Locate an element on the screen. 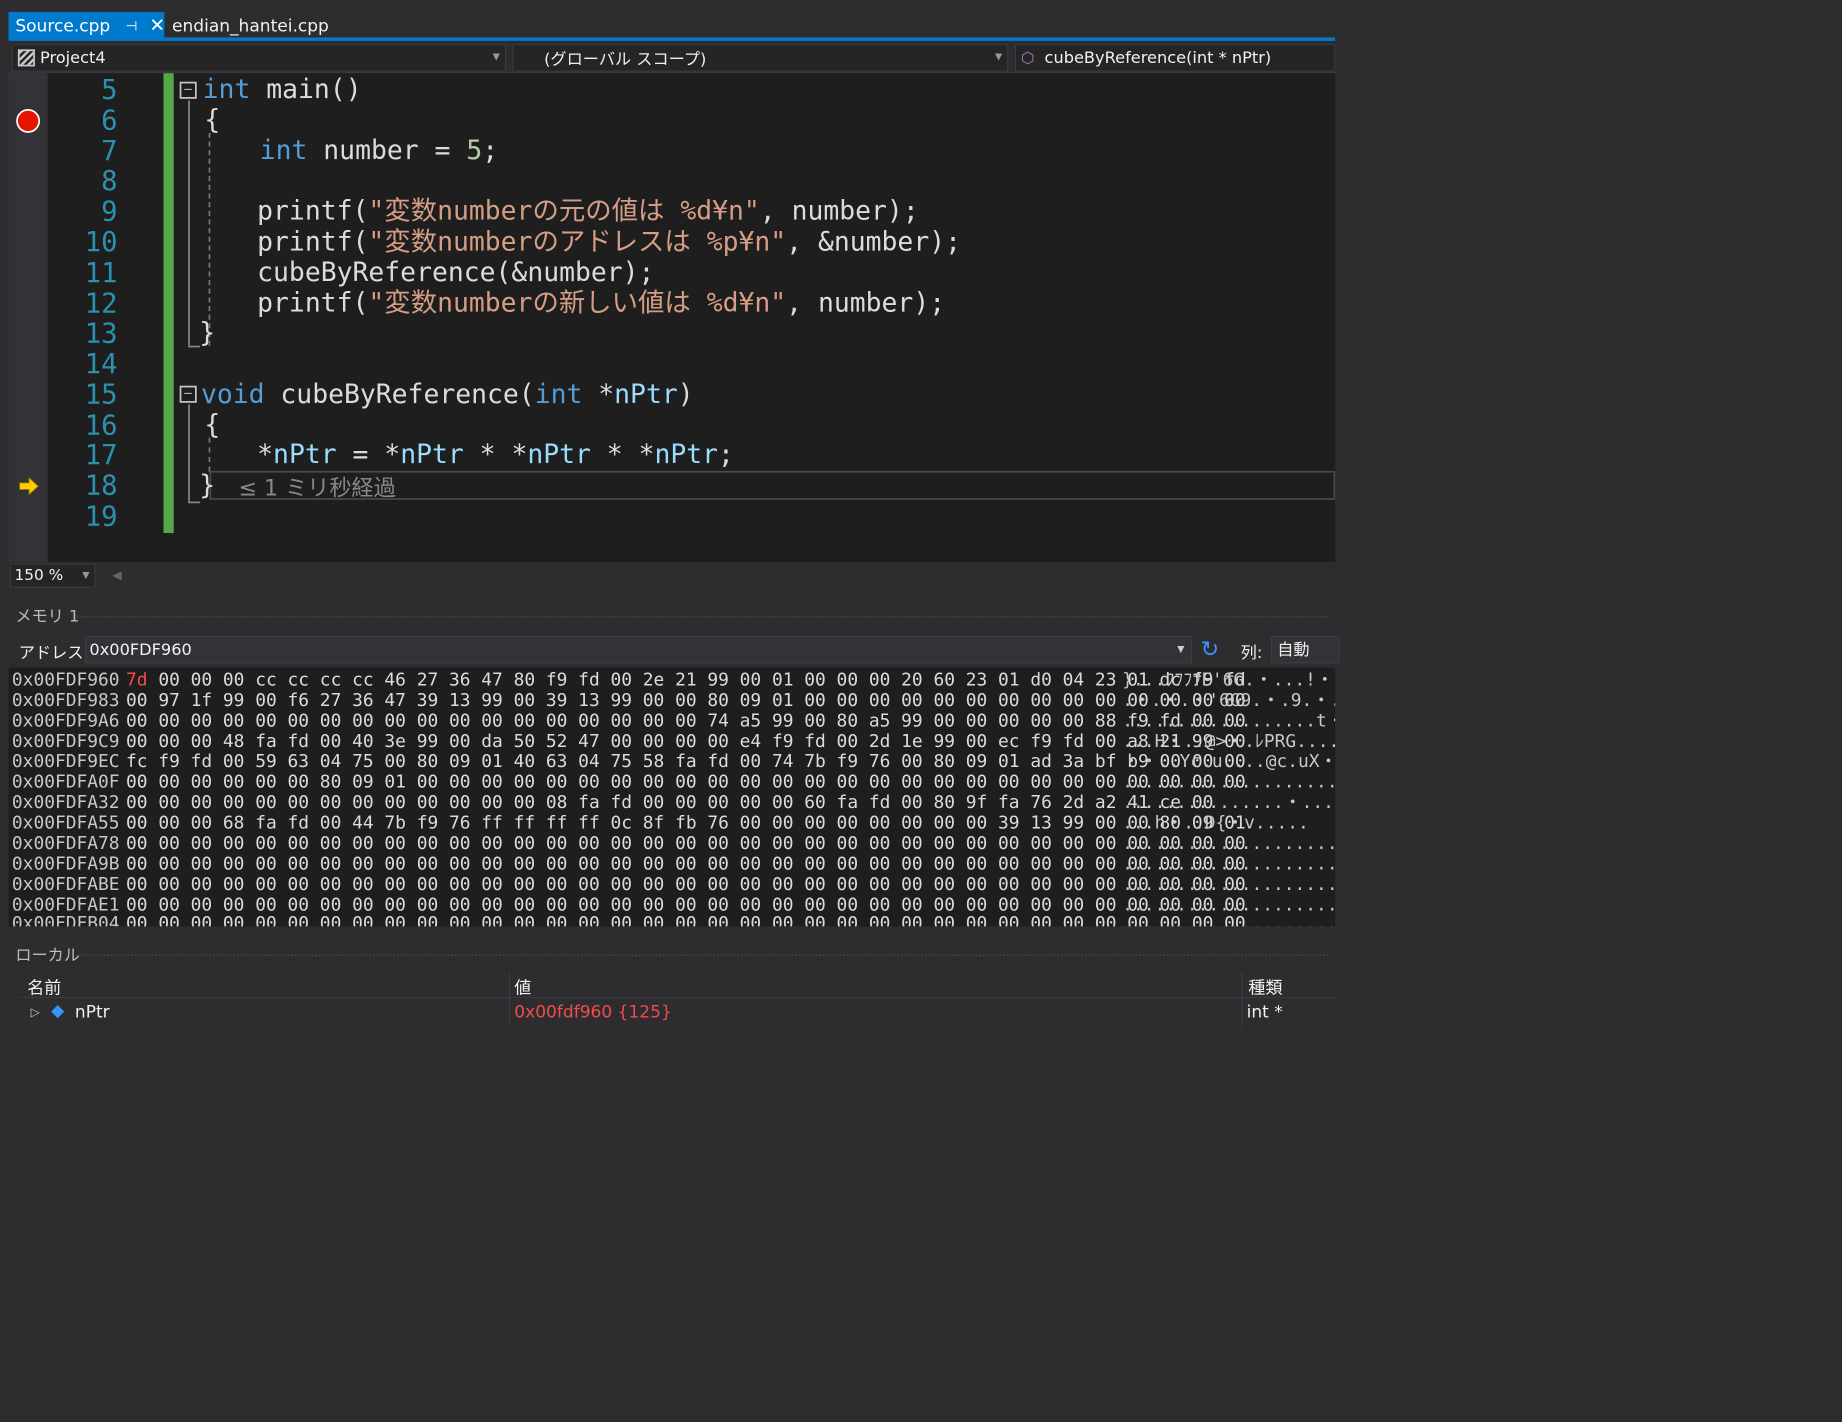 The width and height of the screenshot is (1842, 1422). tab-label: endian_hantei.cpp is located at coordinates (250, 25).